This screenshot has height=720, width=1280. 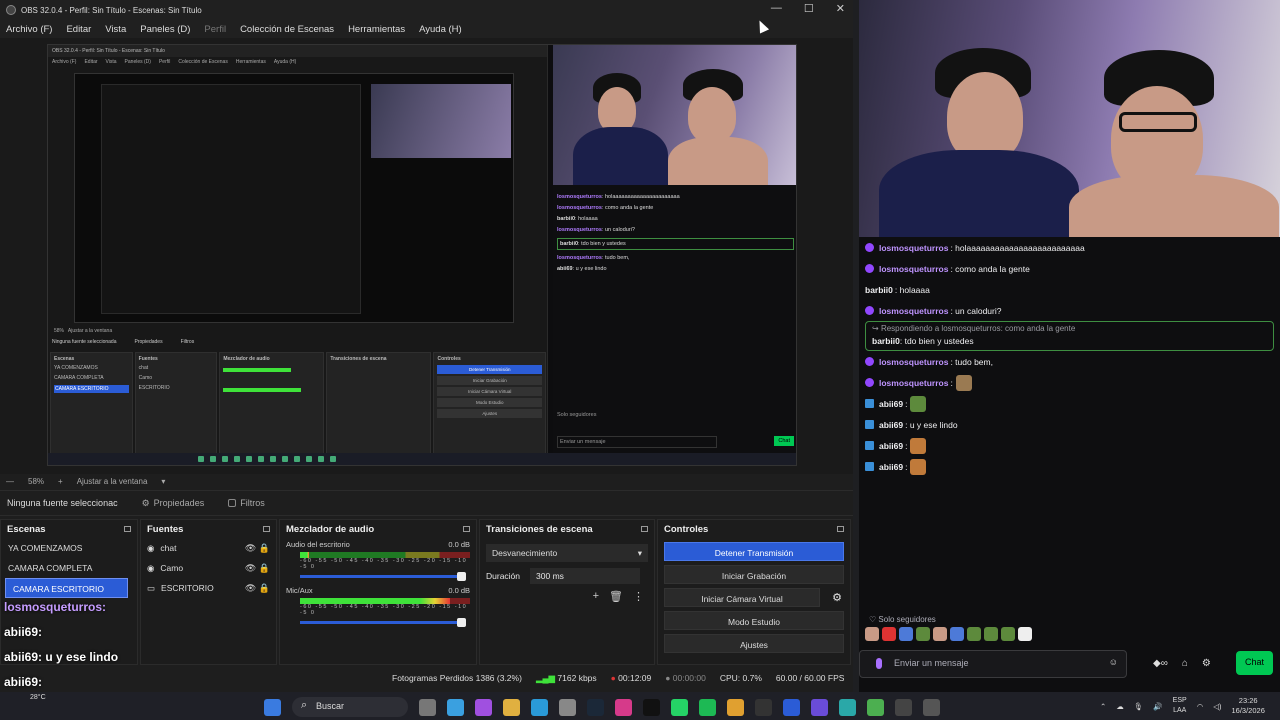 I want to click on network-icon: ☁, so click(x=1120, y=706).